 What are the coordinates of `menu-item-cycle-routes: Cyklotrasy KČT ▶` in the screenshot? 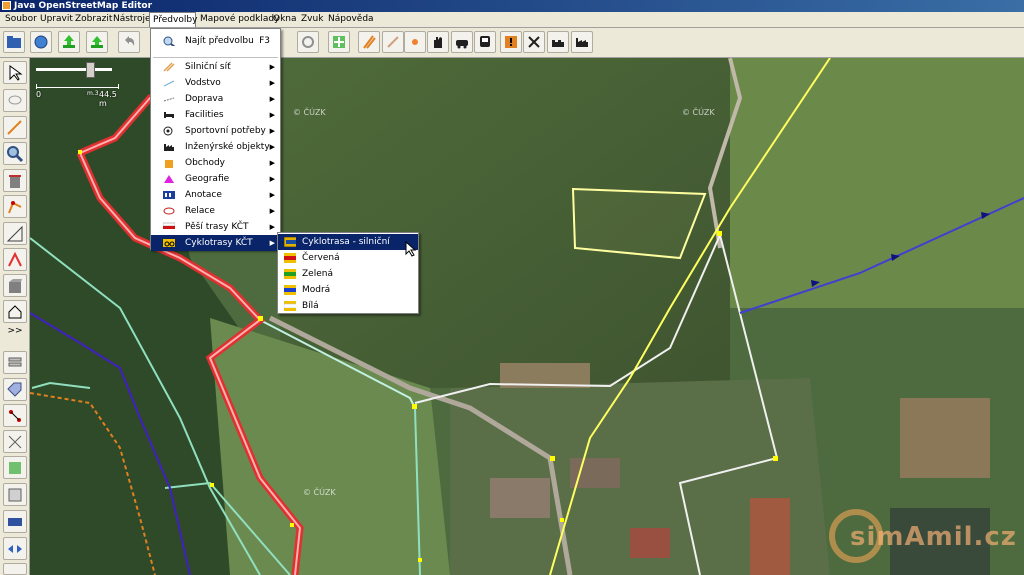 It's located at (215, 243).